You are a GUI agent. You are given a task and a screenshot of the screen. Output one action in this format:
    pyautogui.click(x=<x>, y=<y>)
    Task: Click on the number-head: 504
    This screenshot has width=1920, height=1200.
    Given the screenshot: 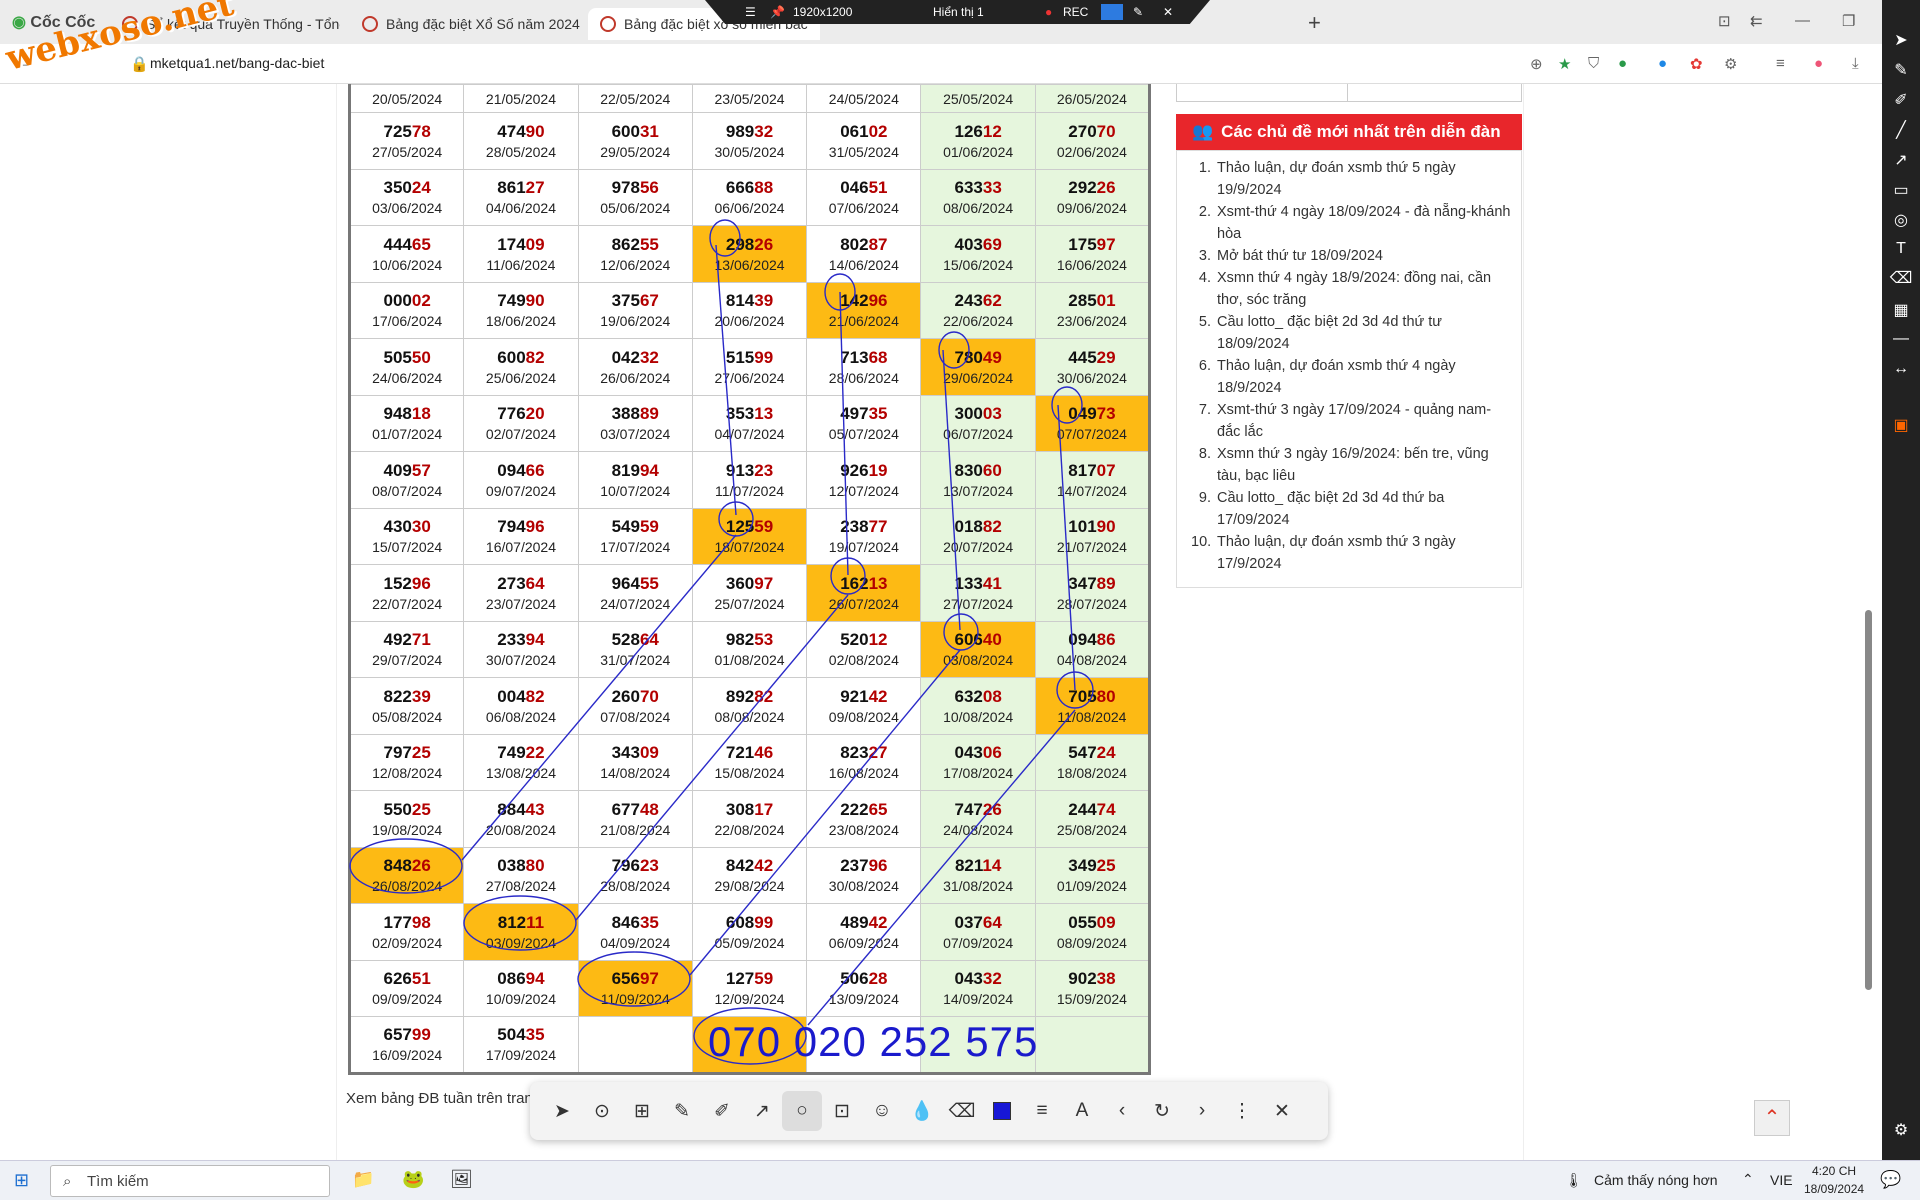 What is the action you would take?
    pyautogui.click(x=511, y=1035)
    